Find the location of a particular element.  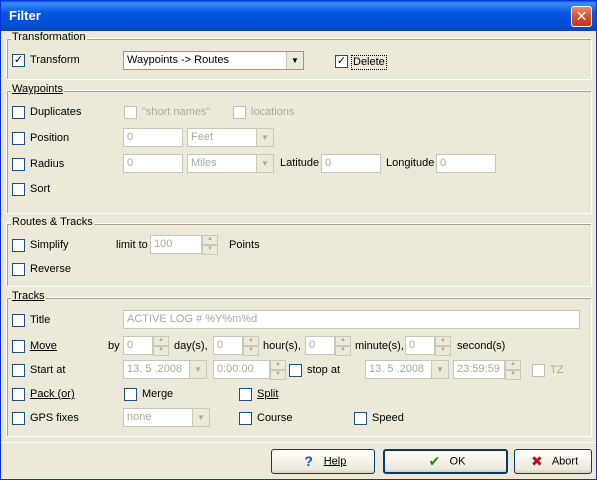

merge-checkbox is located at coordinates (130, 394).